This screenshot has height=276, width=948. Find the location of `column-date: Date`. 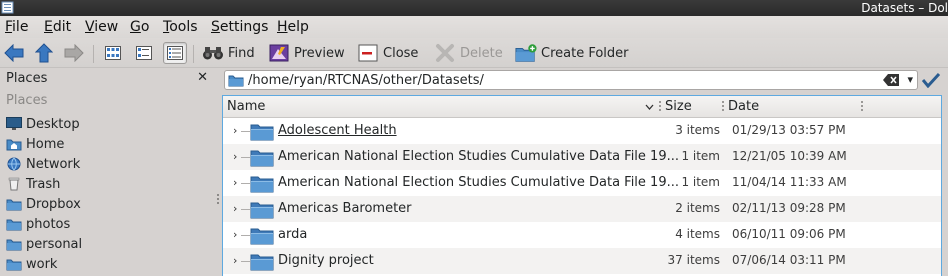

column-date: Date is located at coordinates (743, 106).